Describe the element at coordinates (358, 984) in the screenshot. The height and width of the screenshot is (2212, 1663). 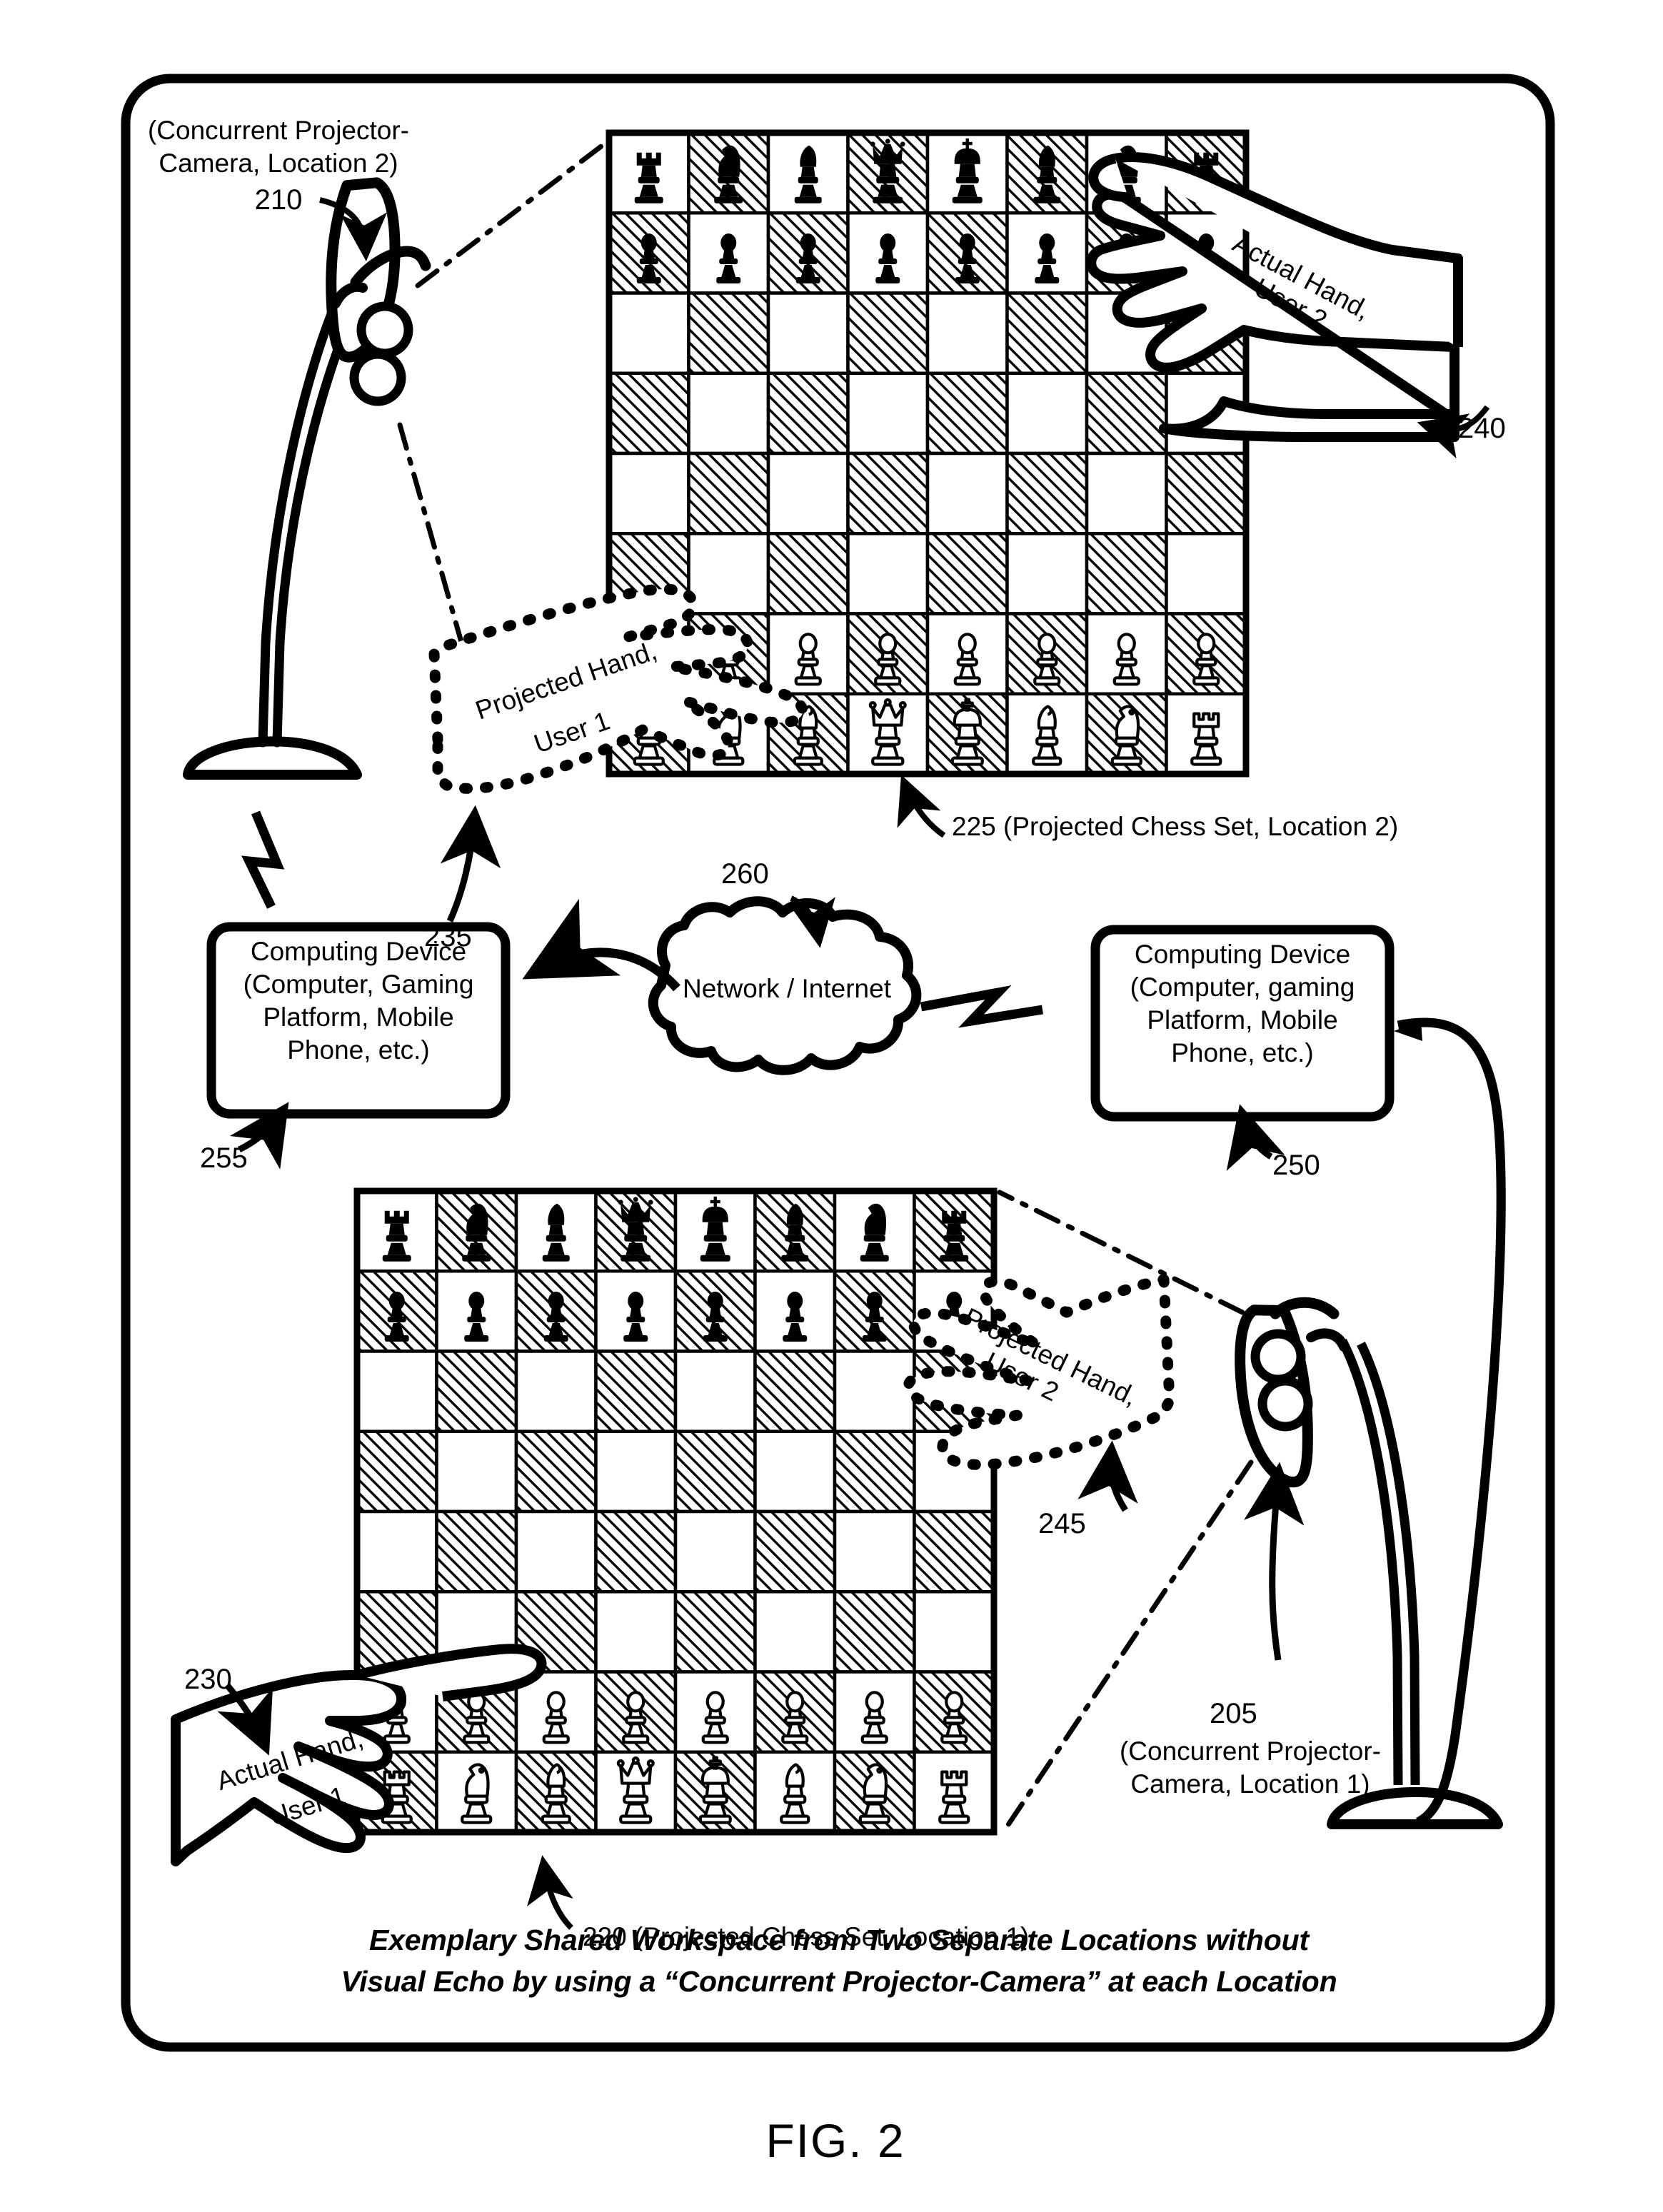
I see `computing-device-left-line2: (Computer, Gaming` at that location.